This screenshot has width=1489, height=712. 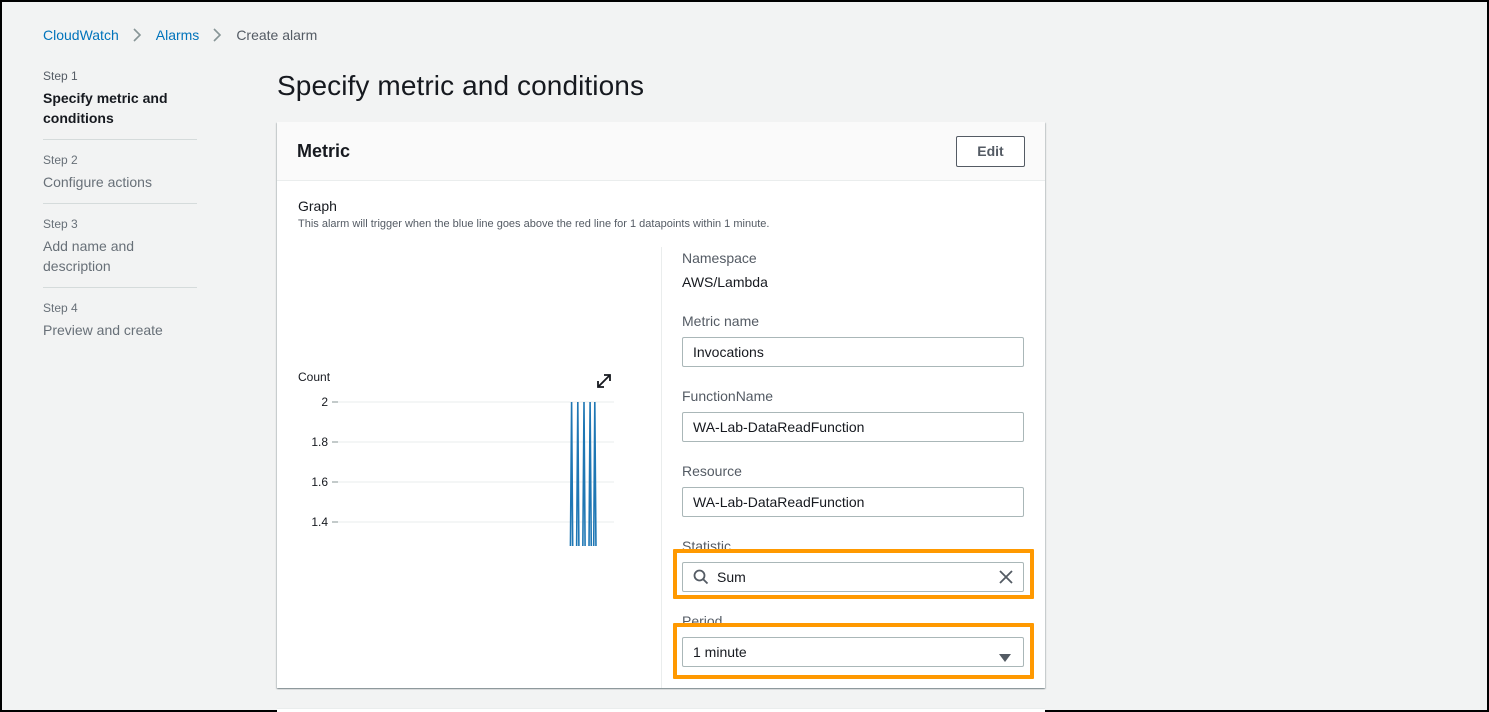 What do you see at coordinates (707, 546) in the screenshot?
I see `statistic-label: Statistic` at bounding box center [707, 546].